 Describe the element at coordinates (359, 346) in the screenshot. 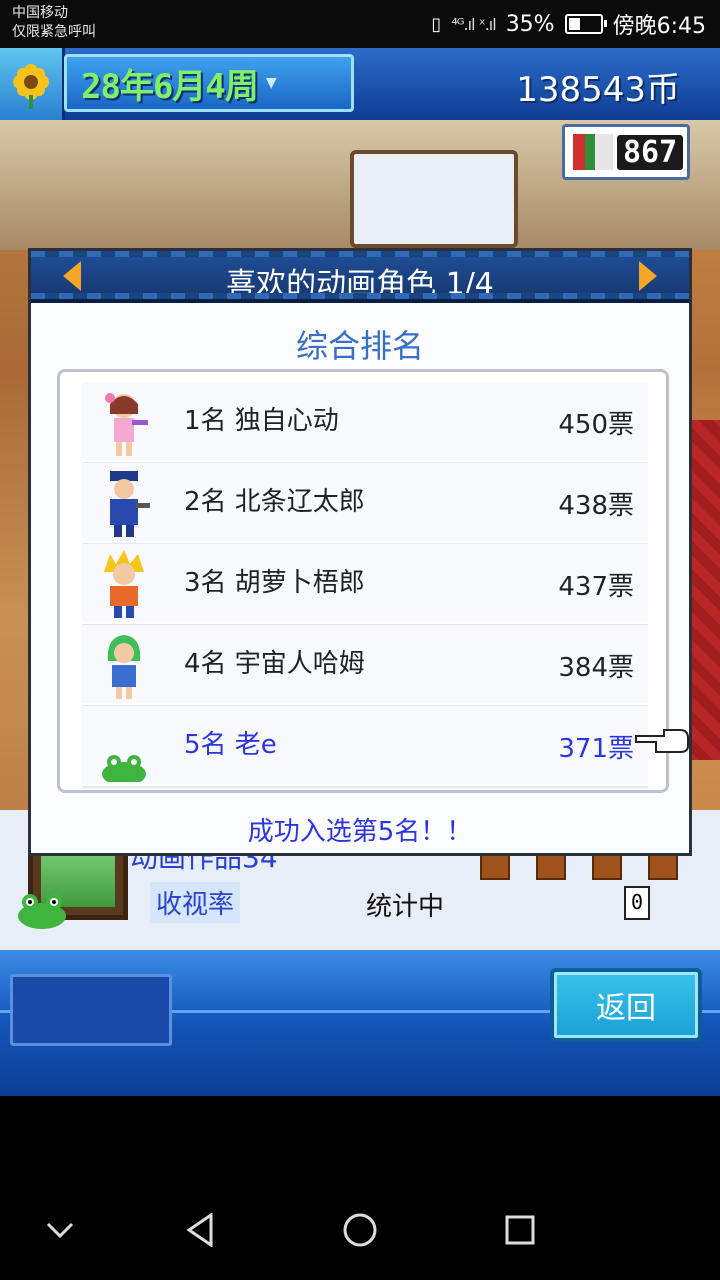

I see `ranking-subtitle: 综合排名` at that location.